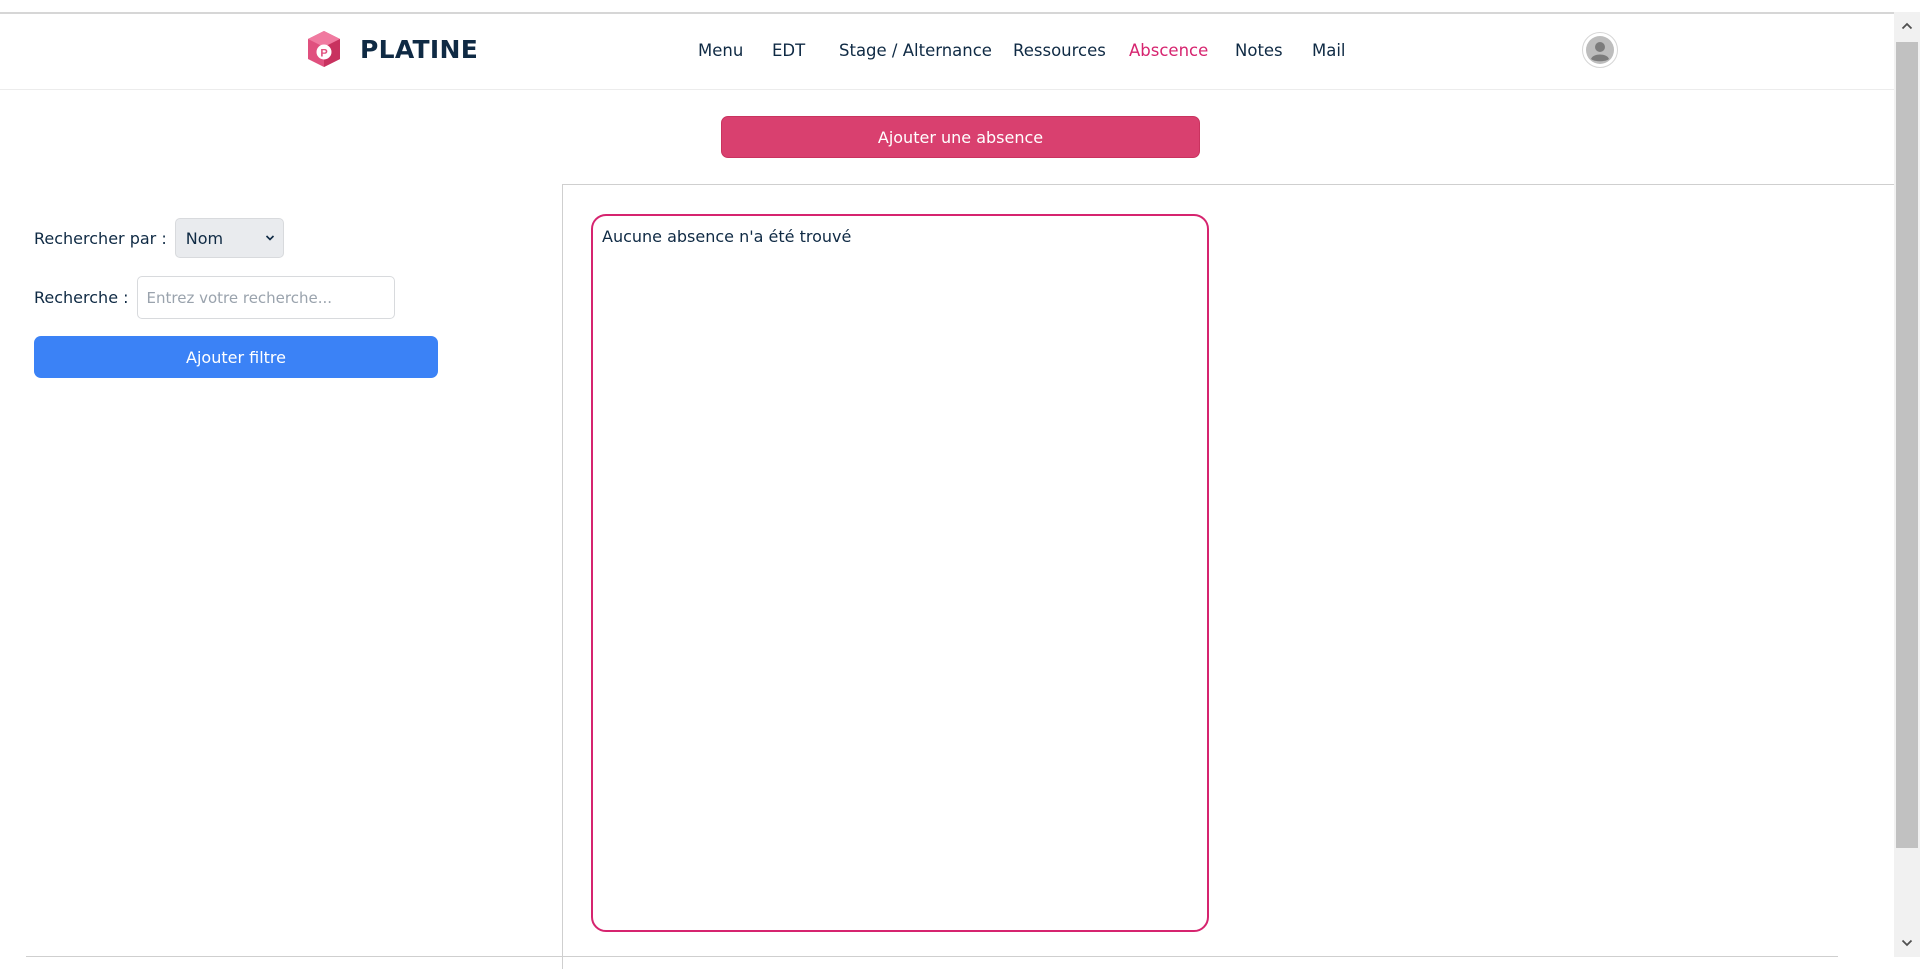  I want to click on nav-item-edt: EDT, so click(788, 50).